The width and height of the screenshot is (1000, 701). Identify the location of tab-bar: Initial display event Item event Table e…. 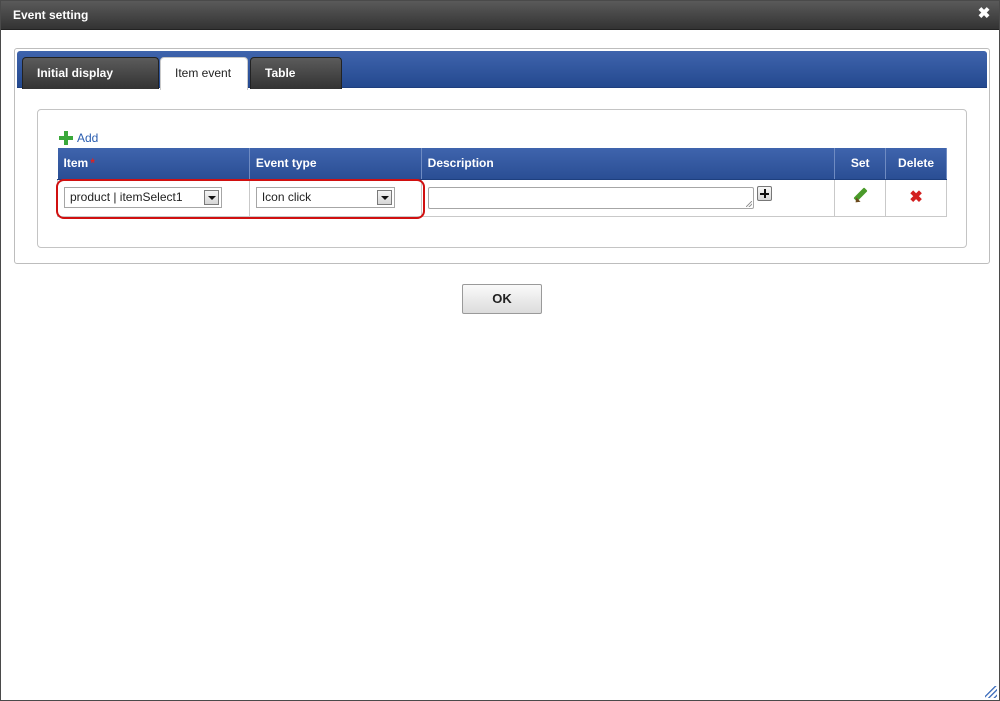
(502, 81).